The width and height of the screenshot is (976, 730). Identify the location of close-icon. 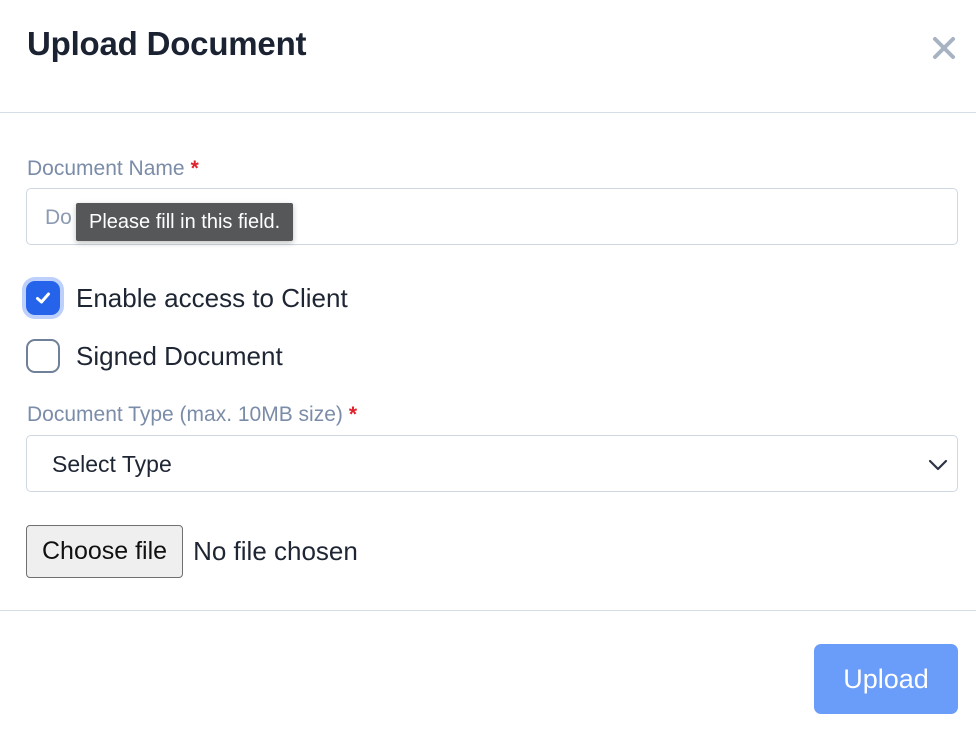
(944, 48).